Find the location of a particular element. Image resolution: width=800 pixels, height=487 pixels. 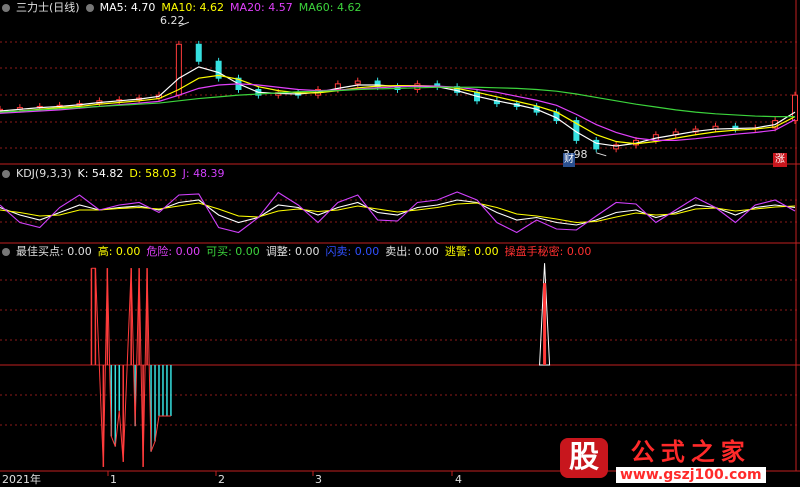

low-badge: 财 is located at coordinates (569, 160).